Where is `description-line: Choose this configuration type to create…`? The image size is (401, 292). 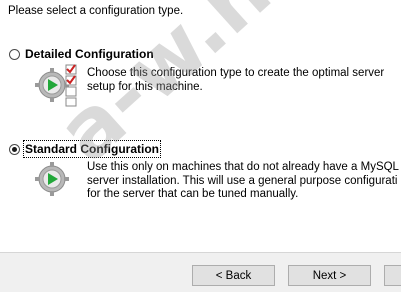
description-line: Choose this configuration type to create… is located at coordinates (236, 73).